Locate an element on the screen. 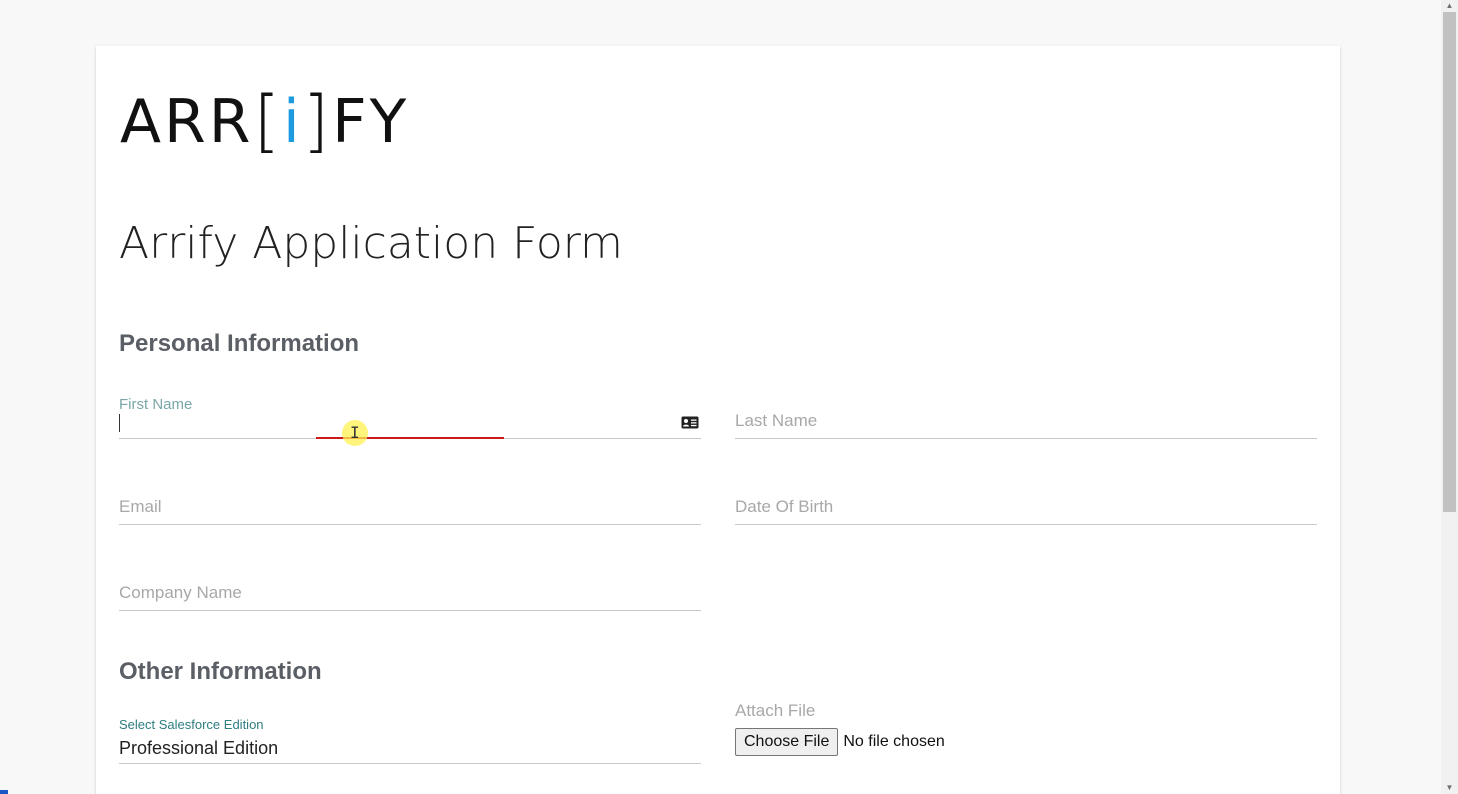  arrify-logo: ARR[i] FY is located at coordinates (264, 122).